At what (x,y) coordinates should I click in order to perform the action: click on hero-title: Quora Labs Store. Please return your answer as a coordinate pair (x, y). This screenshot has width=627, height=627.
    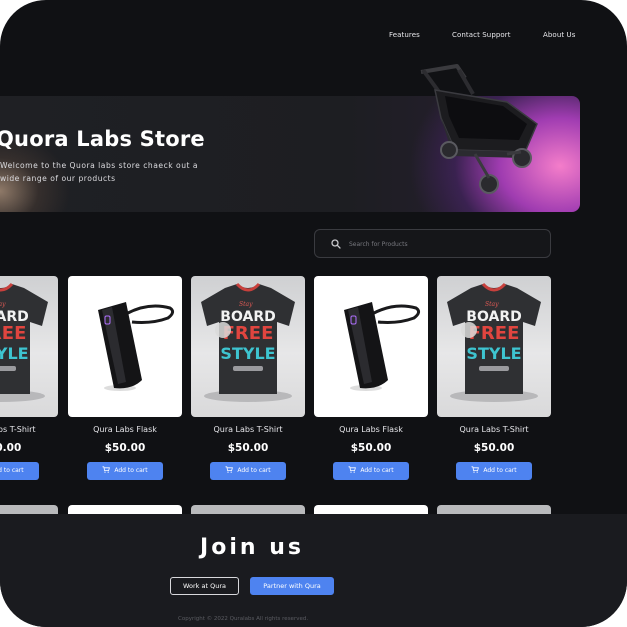
    Looking at the image, I should click on (102, 139).